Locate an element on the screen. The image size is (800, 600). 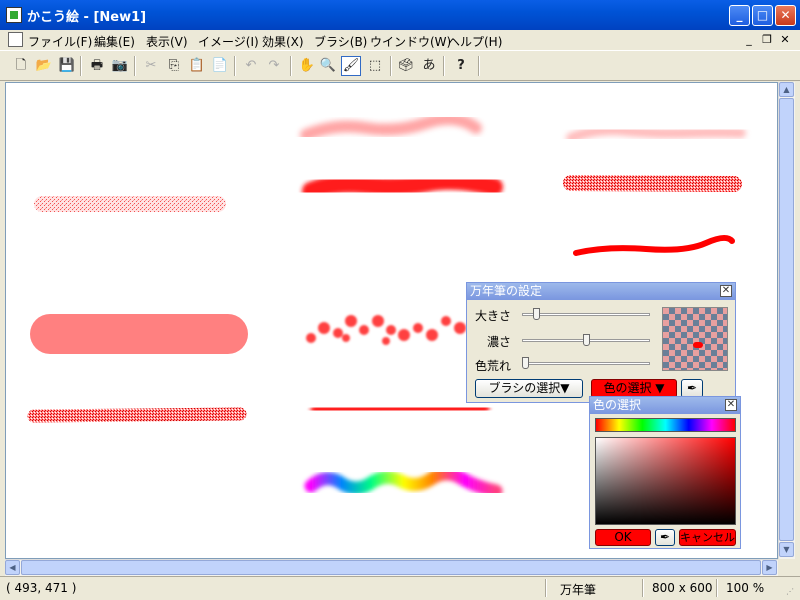
close-button: ✕ is located at coordinates (785, 15).